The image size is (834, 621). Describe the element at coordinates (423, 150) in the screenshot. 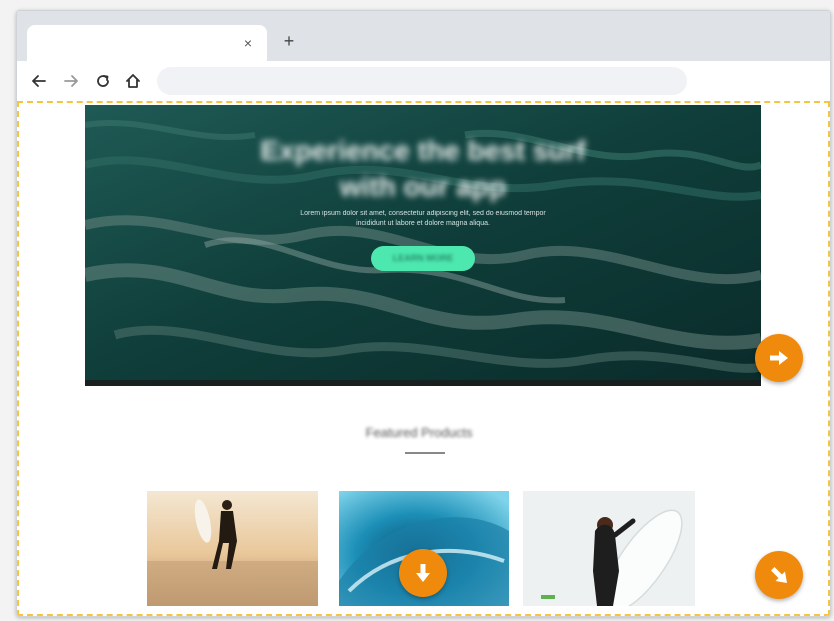

I see `hero-title-line-1: Experience the best surf` at that location.